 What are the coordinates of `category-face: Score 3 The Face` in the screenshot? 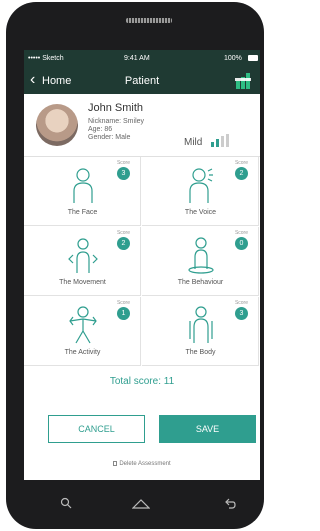 It's located at (82, 191).